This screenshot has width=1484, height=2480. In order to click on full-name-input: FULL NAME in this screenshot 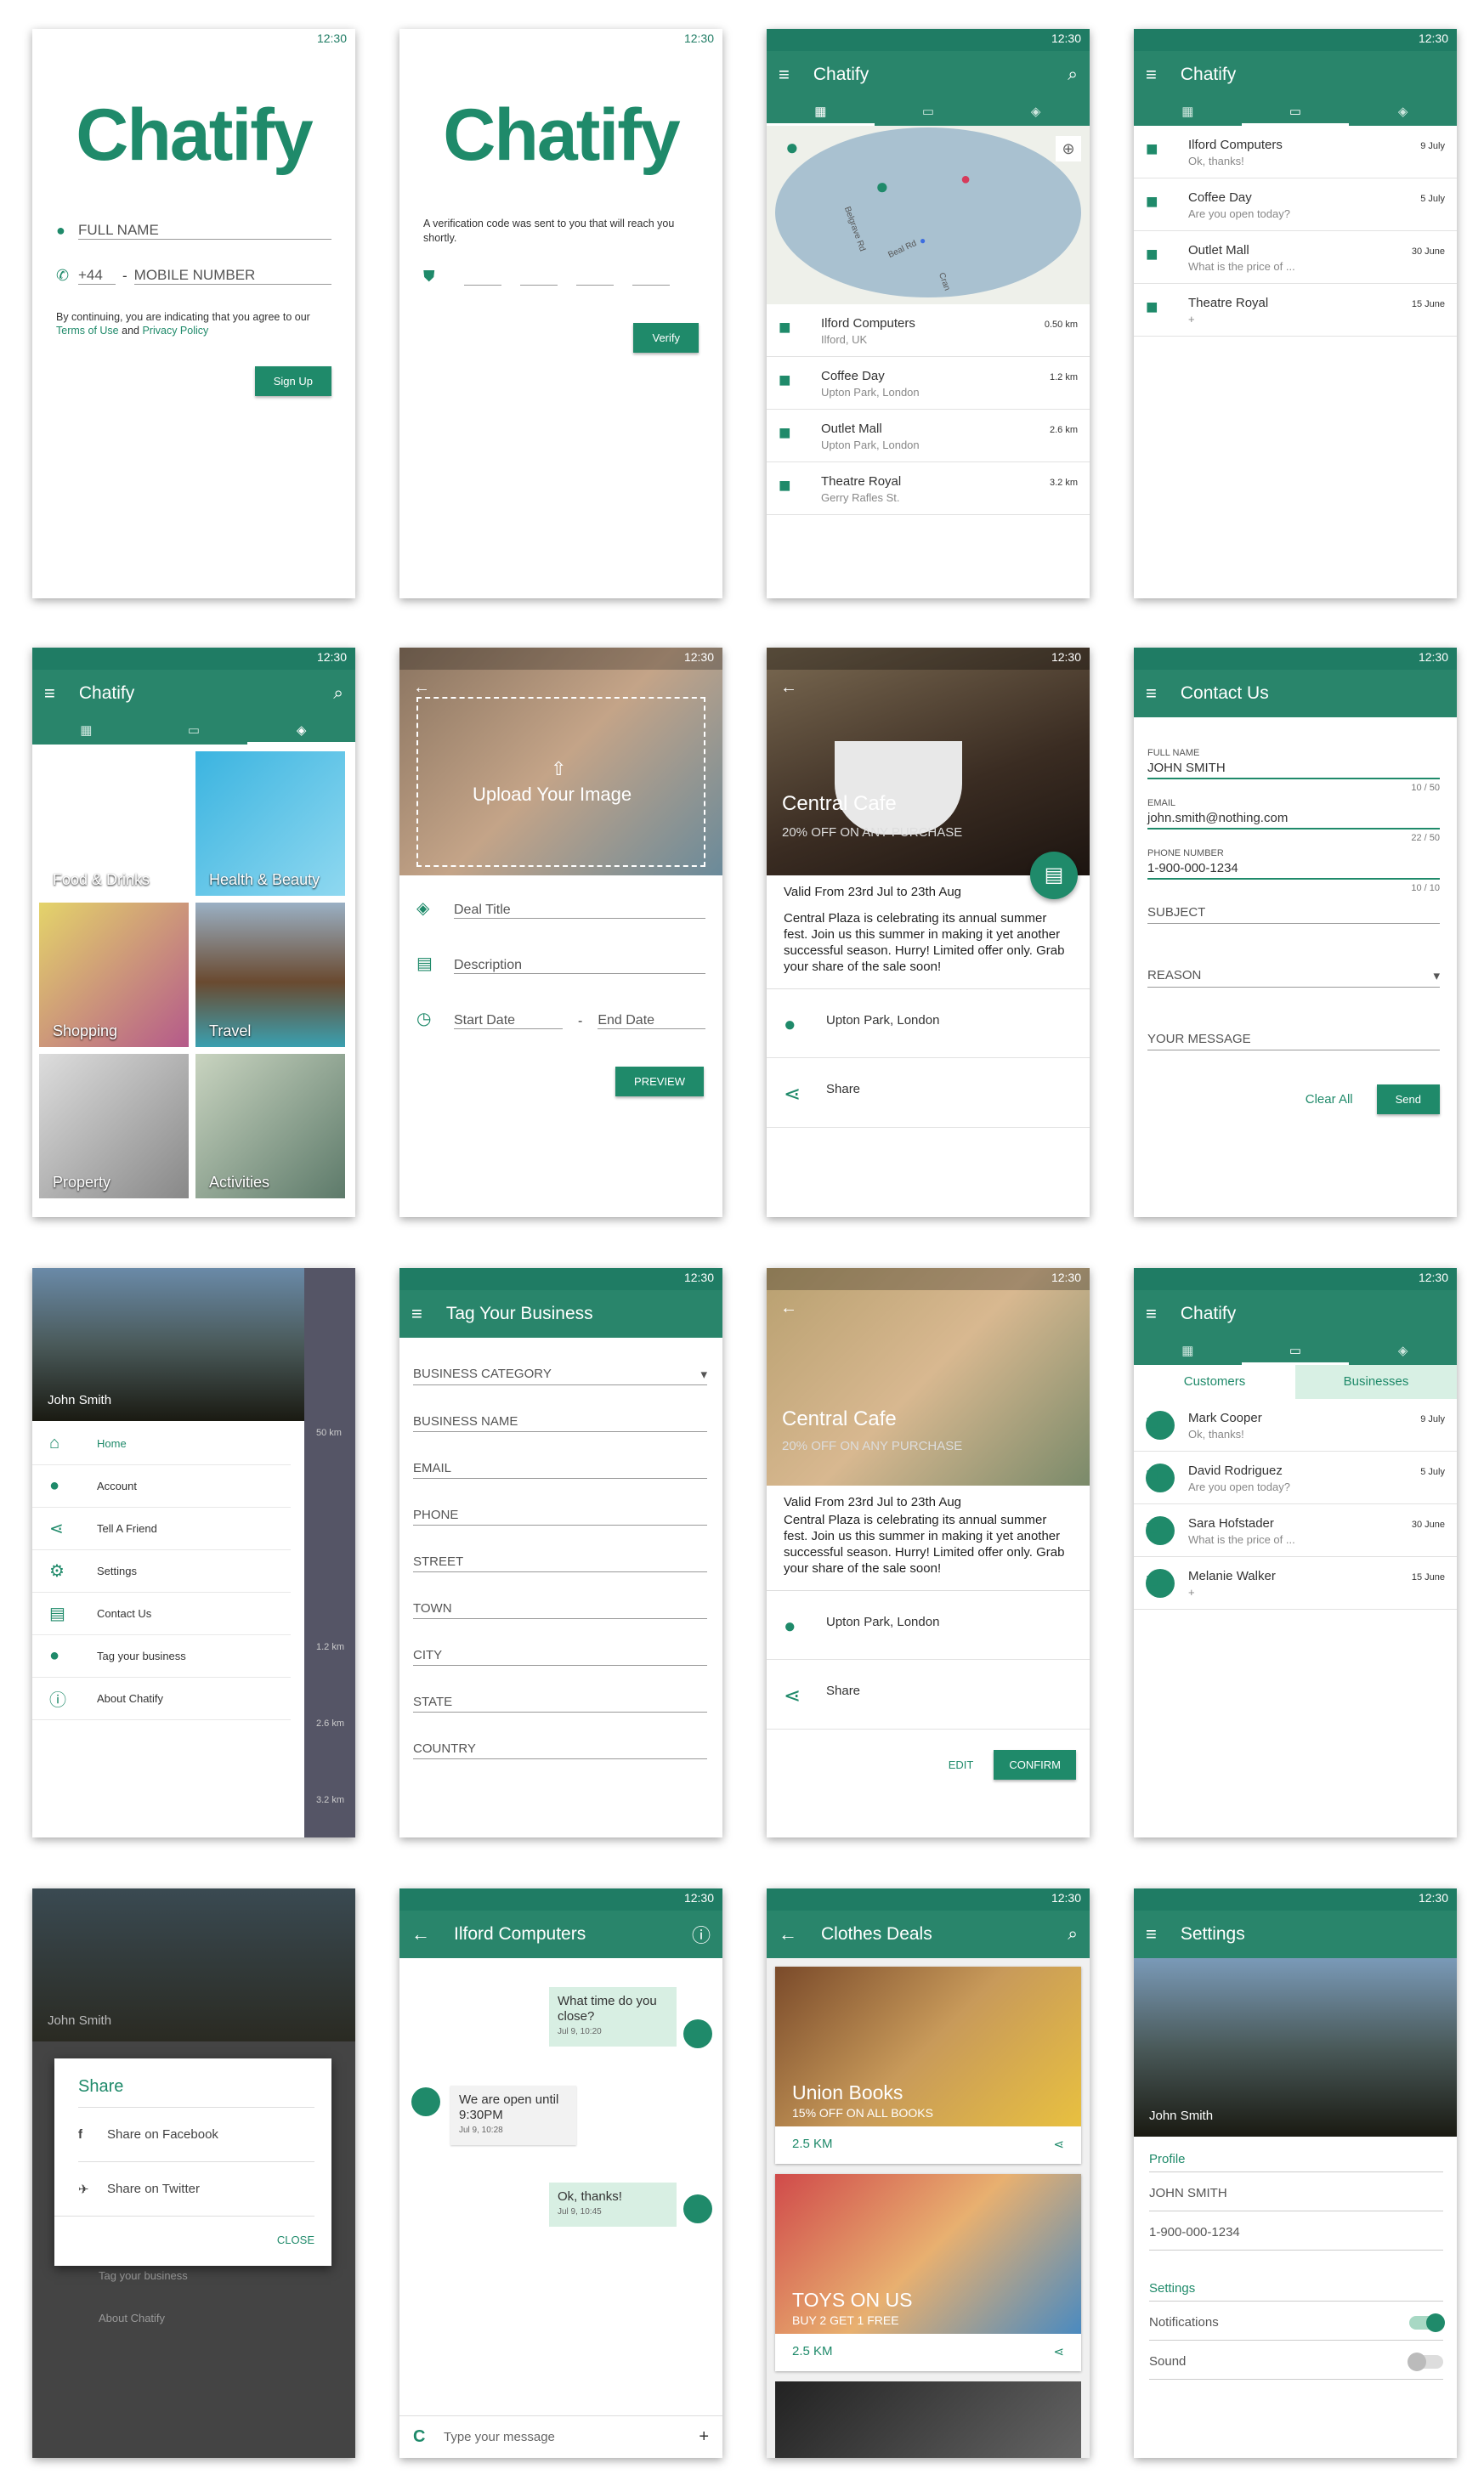, I will do `click(204, 231)`.